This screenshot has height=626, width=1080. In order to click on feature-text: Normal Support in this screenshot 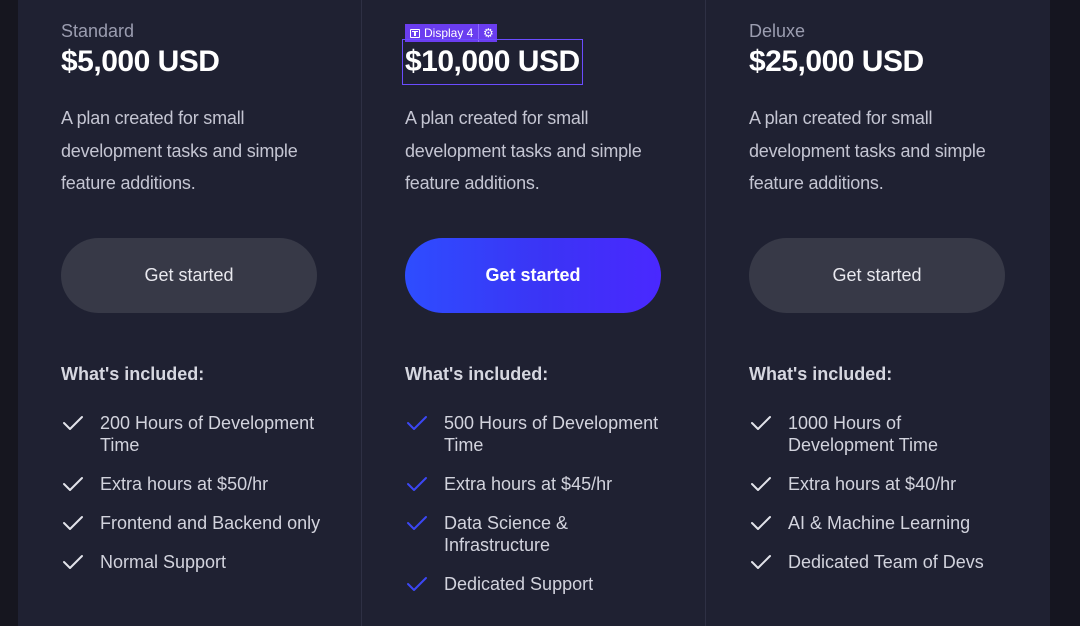, I will do `click(163, 562)`.